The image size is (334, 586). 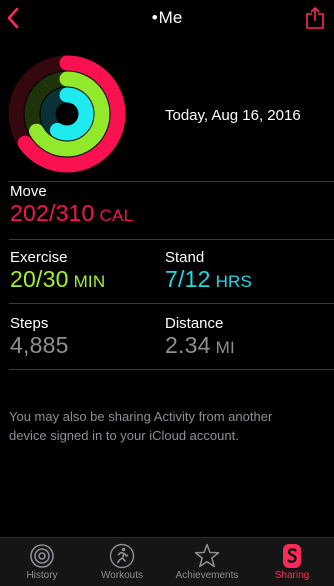 I want to click on exercise-label: Exercise, so click(x=39, y=257).